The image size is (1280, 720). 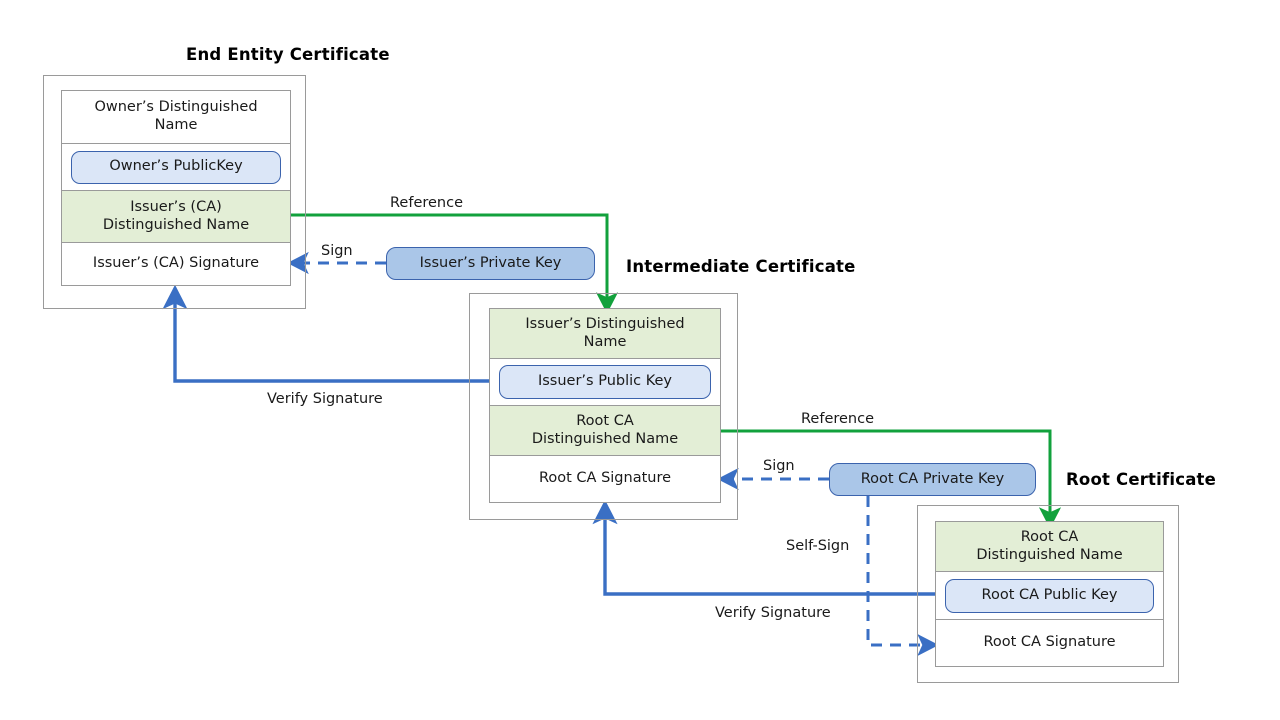 I want to click on key-issuer-public-key: Issuer’s Public Key, so click(x=605, y=382).